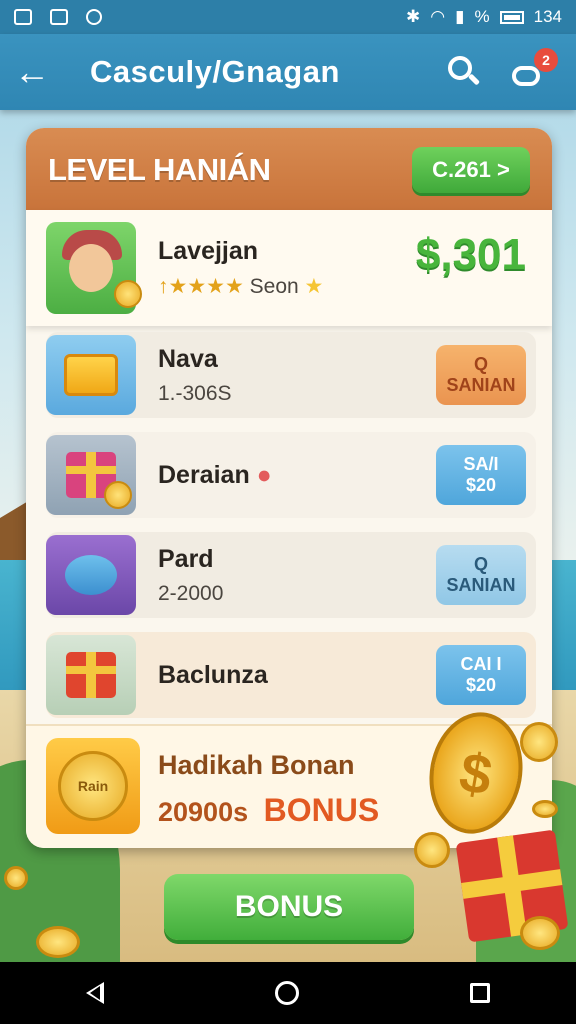 The height and width of the screenshot is (1024, 576). What do you see at coordinates (481, 664) in the screenshot?
I see `action-label: CAI I` at bounding box center [481, 664].